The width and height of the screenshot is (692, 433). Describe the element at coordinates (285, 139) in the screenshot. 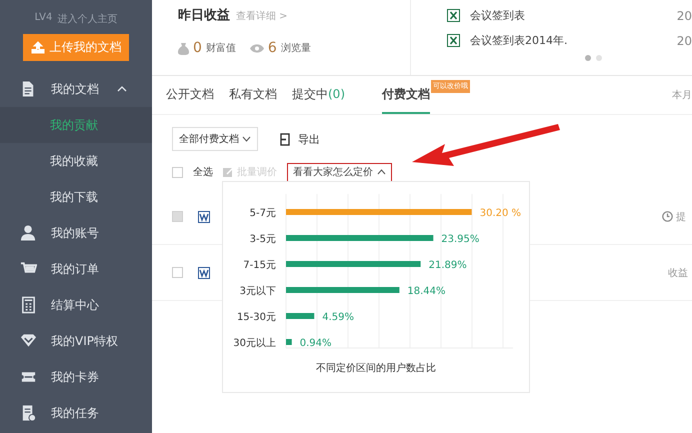

I see `export-icon` at that location.